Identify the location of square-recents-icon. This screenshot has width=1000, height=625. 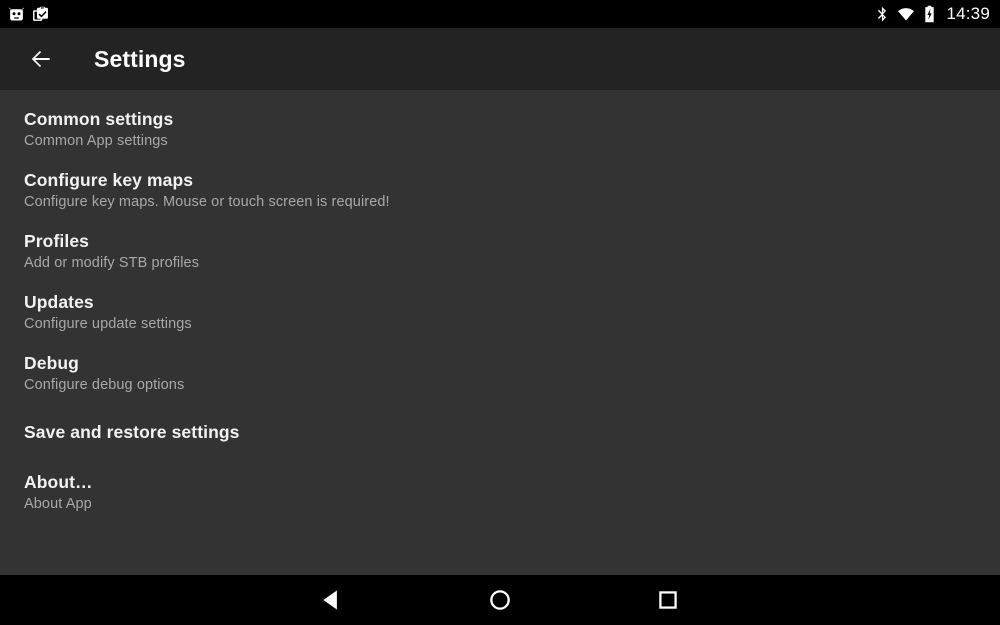
(668, 600).